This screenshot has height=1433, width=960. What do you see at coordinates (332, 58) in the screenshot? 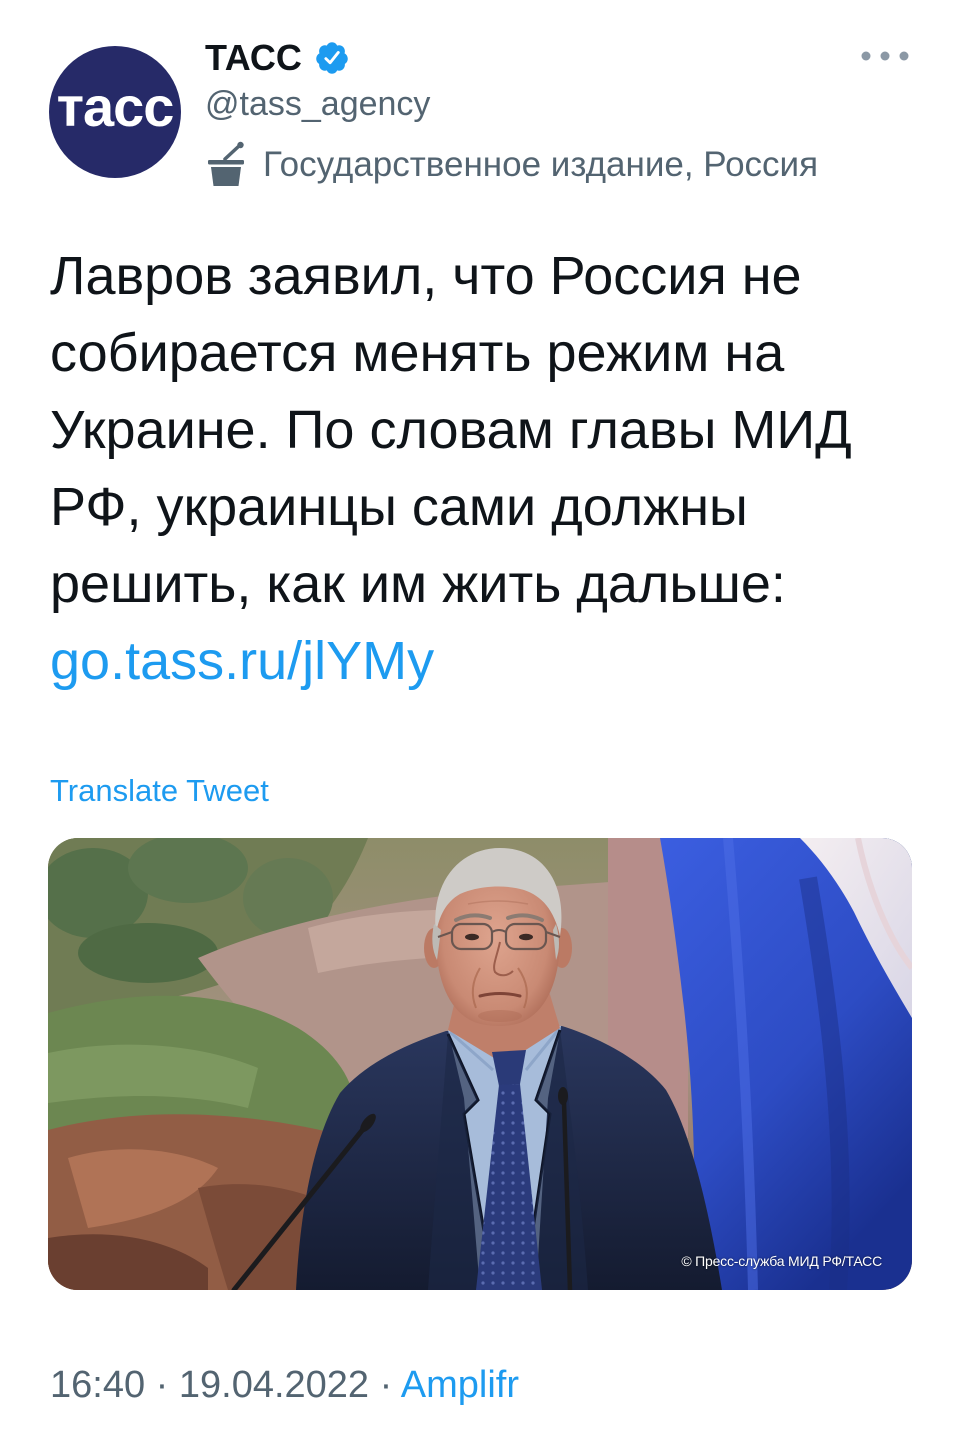
I see `verified-badge-icon` at bounding box center [332, 58].